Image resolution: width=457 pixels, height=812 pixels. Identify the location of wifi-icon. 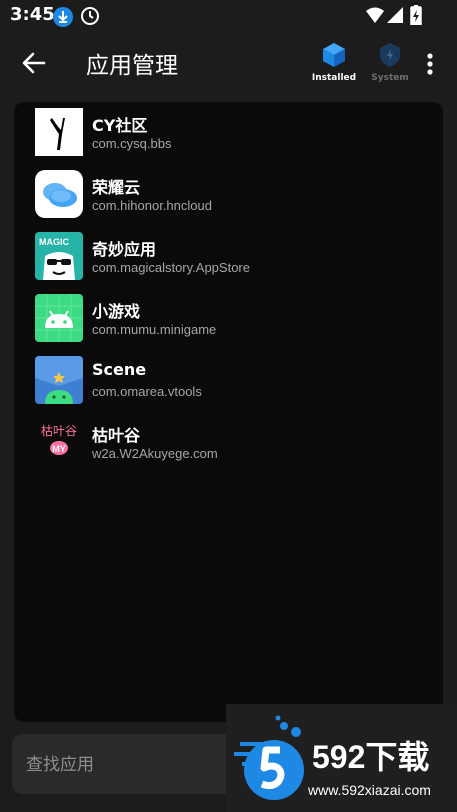
(375, 15).